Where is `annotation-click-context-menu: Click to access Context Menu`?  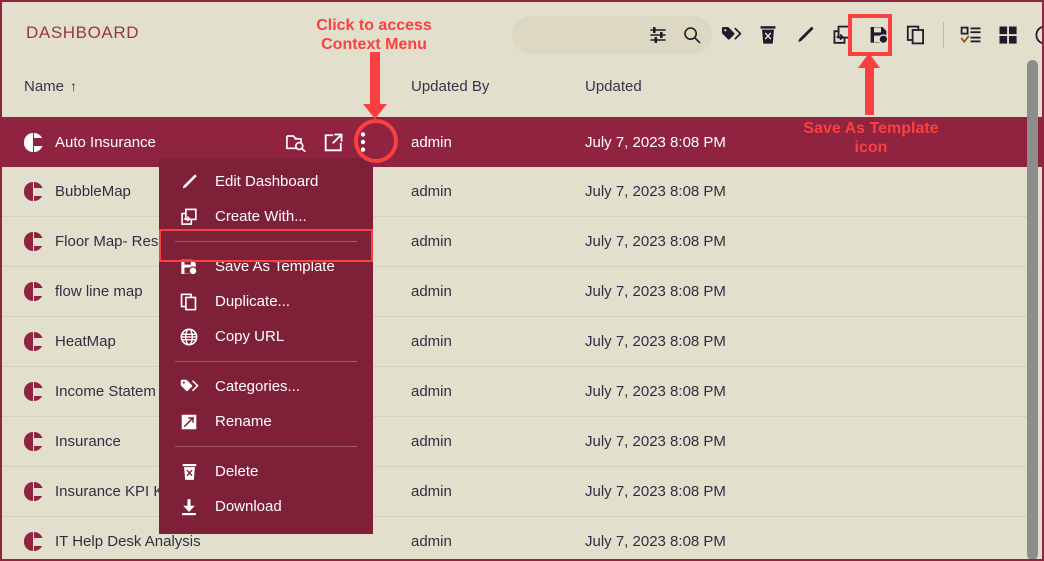
annotation-click-context-menu: Click to access Context Menu is located at coordinates (374, 35).